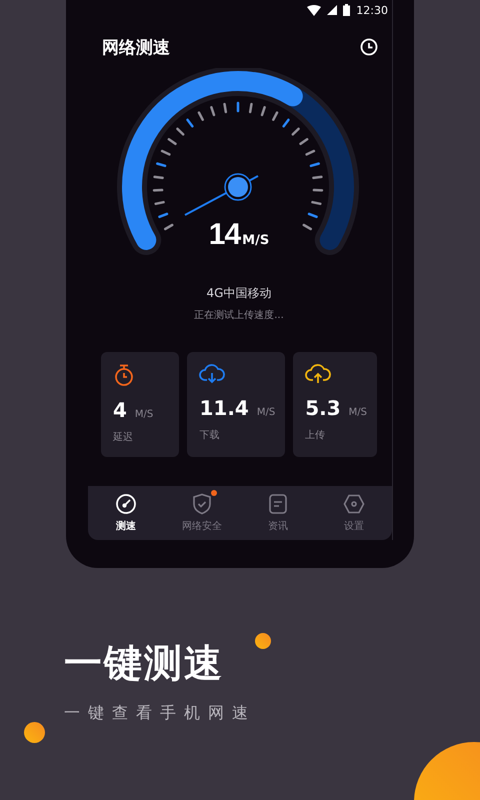 This screenshot has height=800, width=480. I want to click on nav-tab: 网络安全, so click(202, 513).